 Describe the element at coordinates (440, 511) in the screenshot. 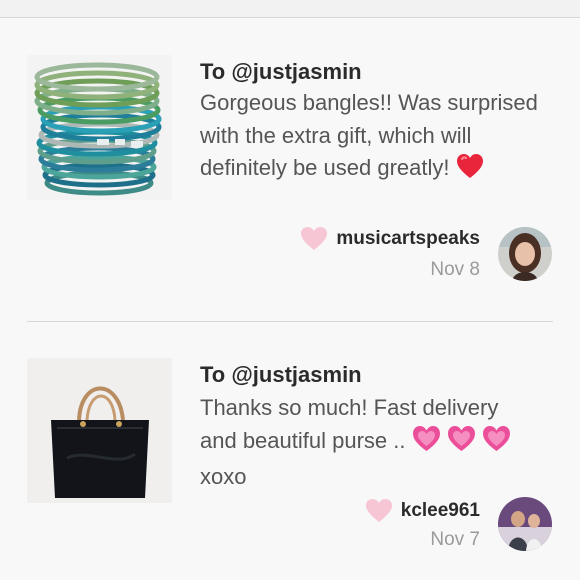

I see `author-username: kclee961` at that location.